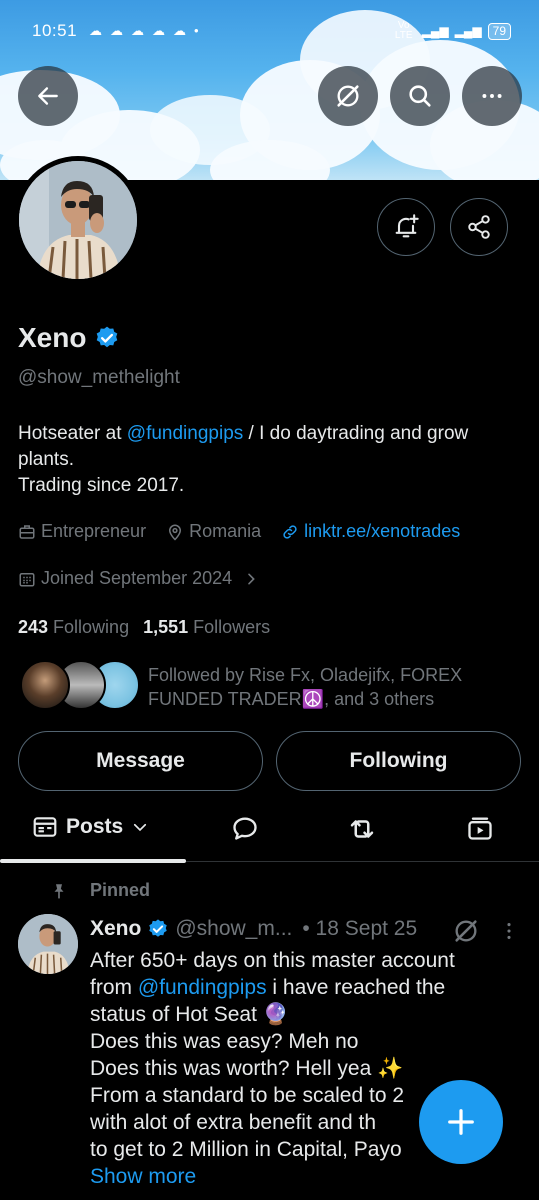 The height and width of the screenshot is (1200, 539). I want to click on signal-icon: ▂▄▆, so click(435, 31).